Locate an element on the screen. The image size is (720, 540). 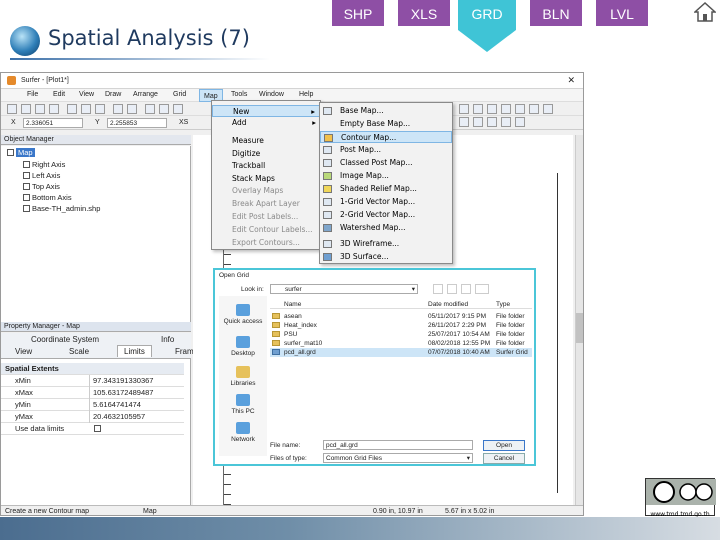
menu-view: View is located at coordinates (86, 94).